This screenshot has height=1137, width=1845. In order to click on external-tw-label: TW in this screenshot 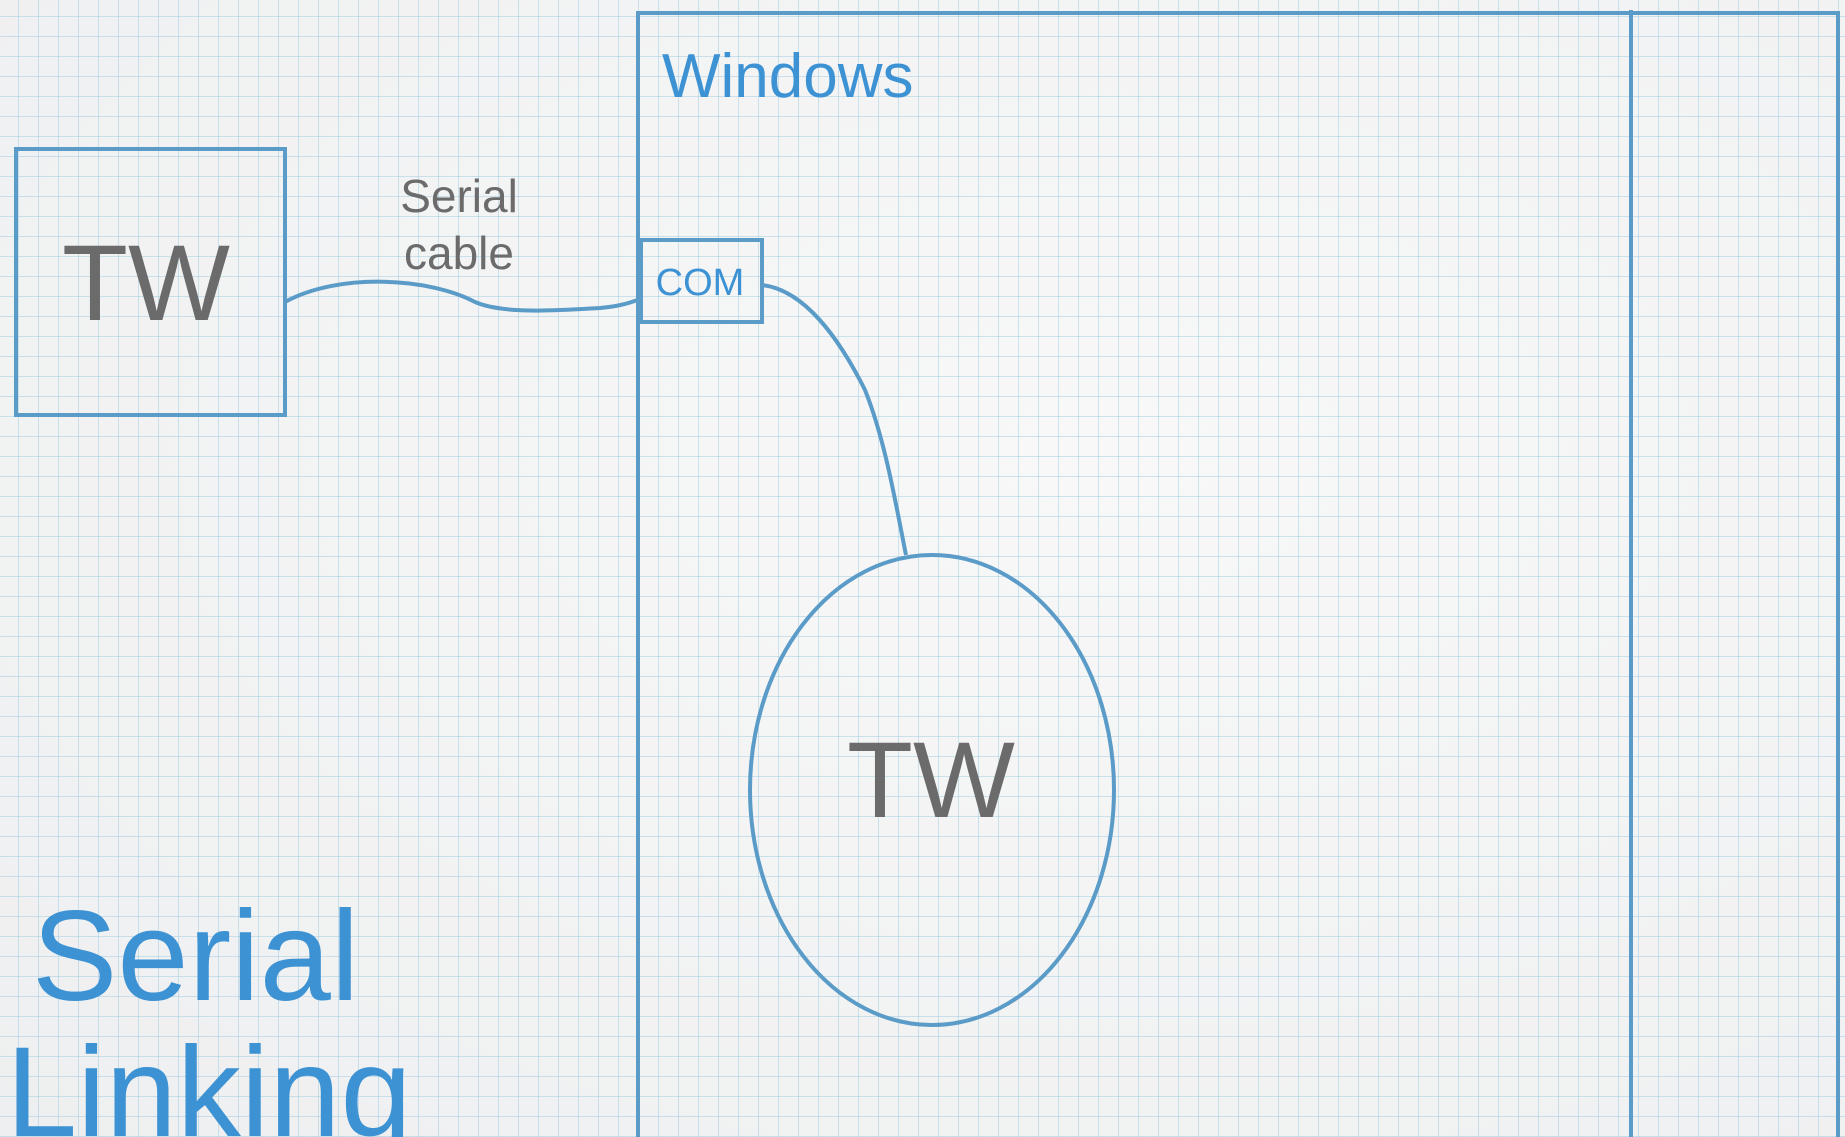, I will do `click(146, 282)`.